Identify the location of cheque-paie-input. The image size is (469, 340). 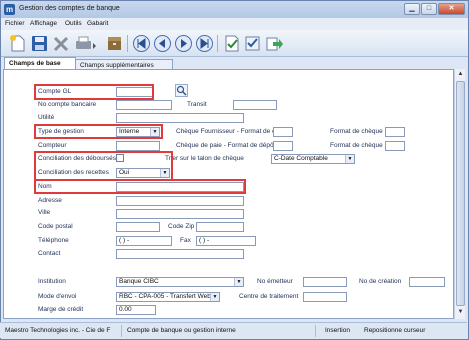
(283, 146).